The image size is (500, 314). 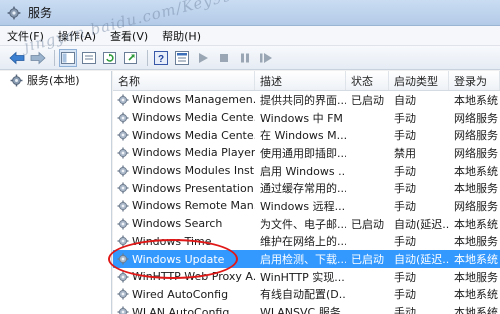 What do you see at coordinates (17, 58) in the screenshot?
I see `back-arrow-icon` at bounding box center [17, 58].